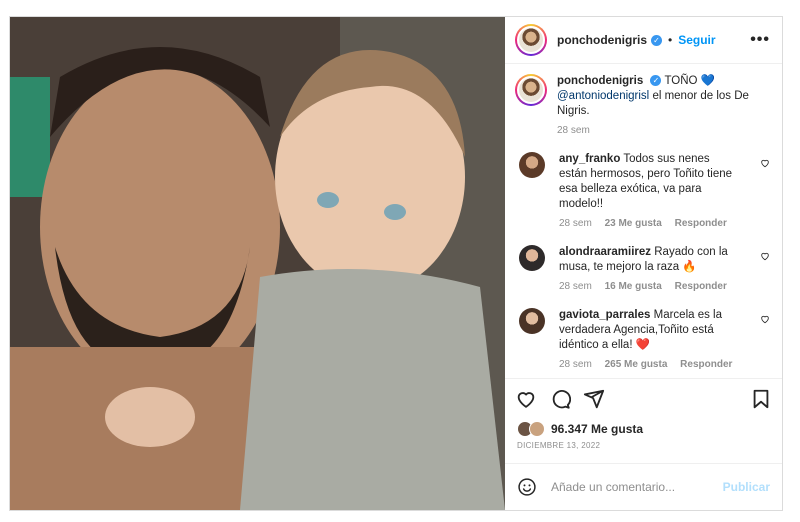 Image resolution: width=800 pixels, height=522 pixels. What do you see at coordinates (569, 429) in the screenshot?
I see `likes-count: 96.347` at bounding box center [569, 429].